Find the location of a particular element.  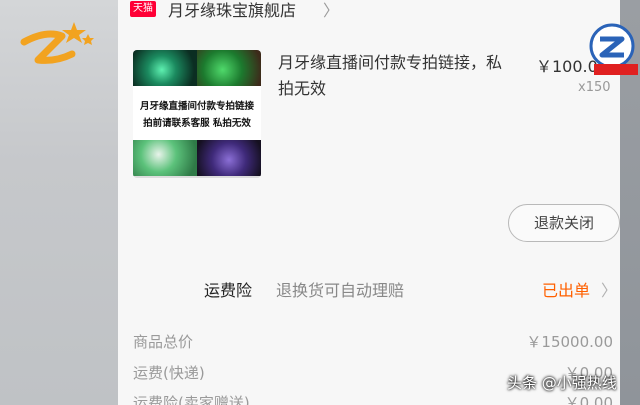

insurance-description: 退换货可自动理赔 is located at coordinates (340, 290).